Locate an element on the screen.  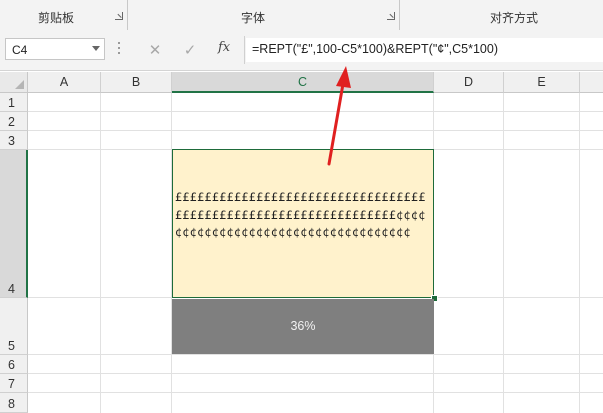
arrow-head-icon is located at coordinates (343, 77).